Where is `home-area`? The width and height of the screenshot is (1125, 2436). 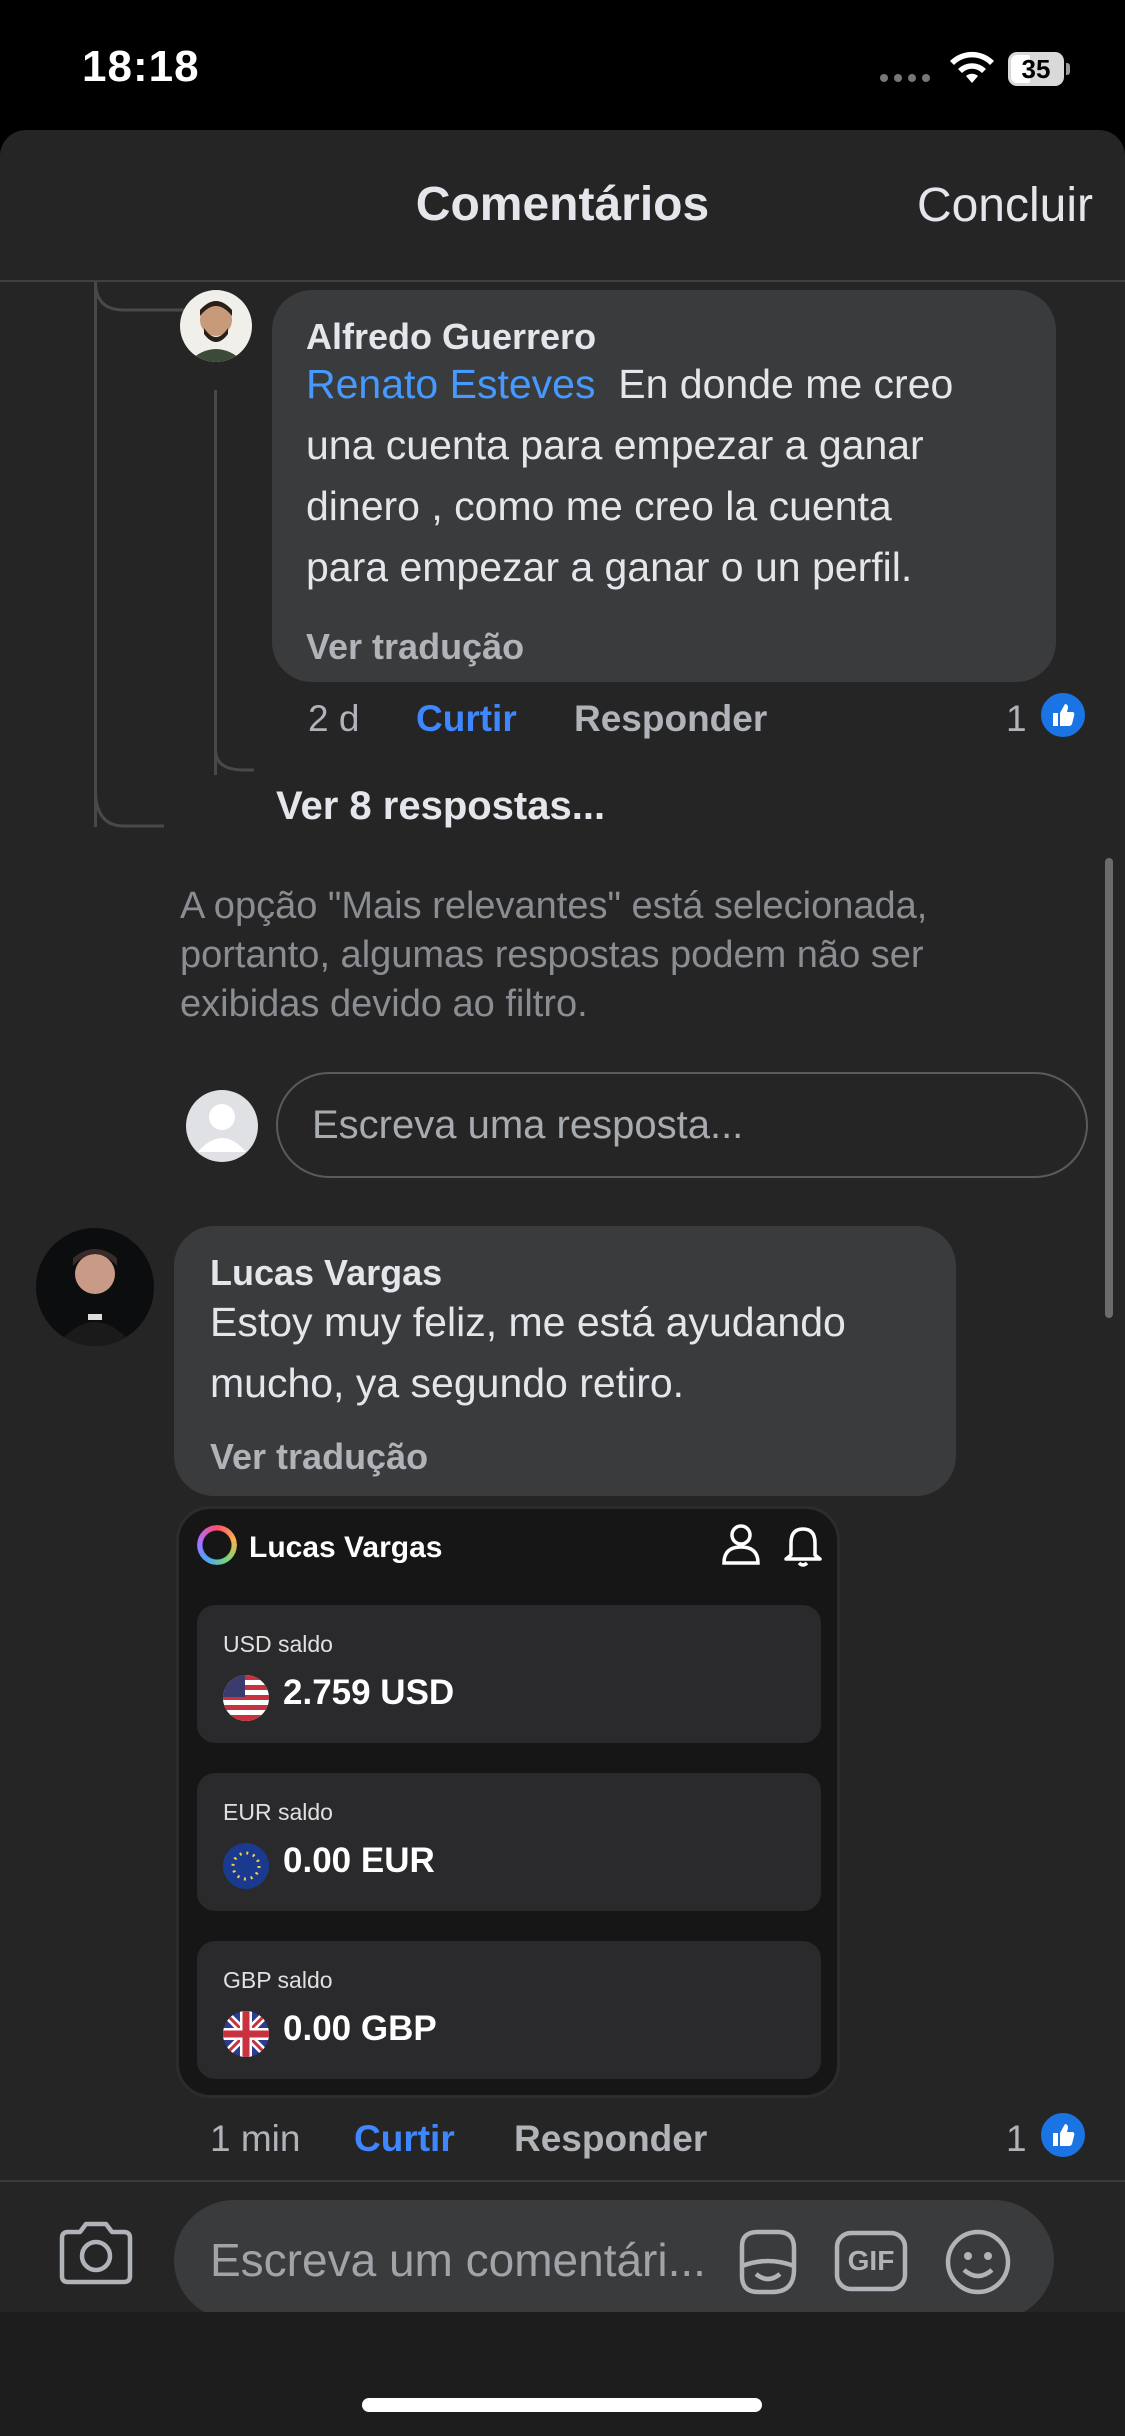 home-area is located at coordinates (562, 2374).